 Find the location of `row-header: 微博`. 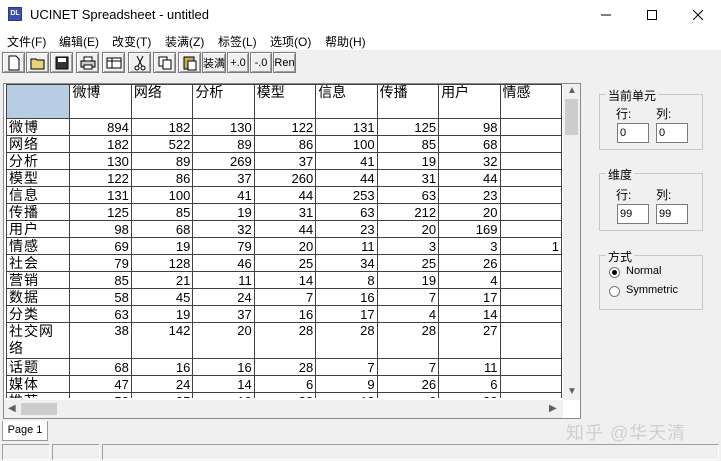

row-header: 微博 is located at coordinates (38, 127).